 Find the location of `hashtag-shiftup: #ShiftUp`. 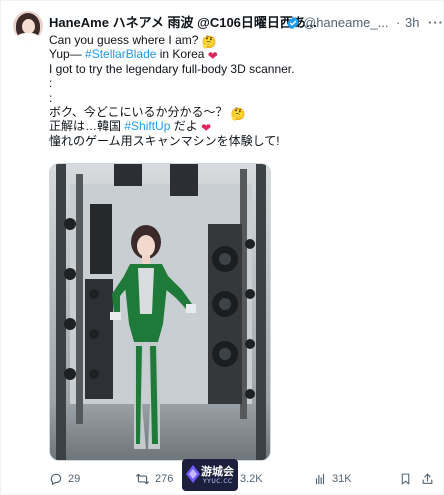

hashtag-shiftup: #ShiftUp is located at coordinates (147, 126).